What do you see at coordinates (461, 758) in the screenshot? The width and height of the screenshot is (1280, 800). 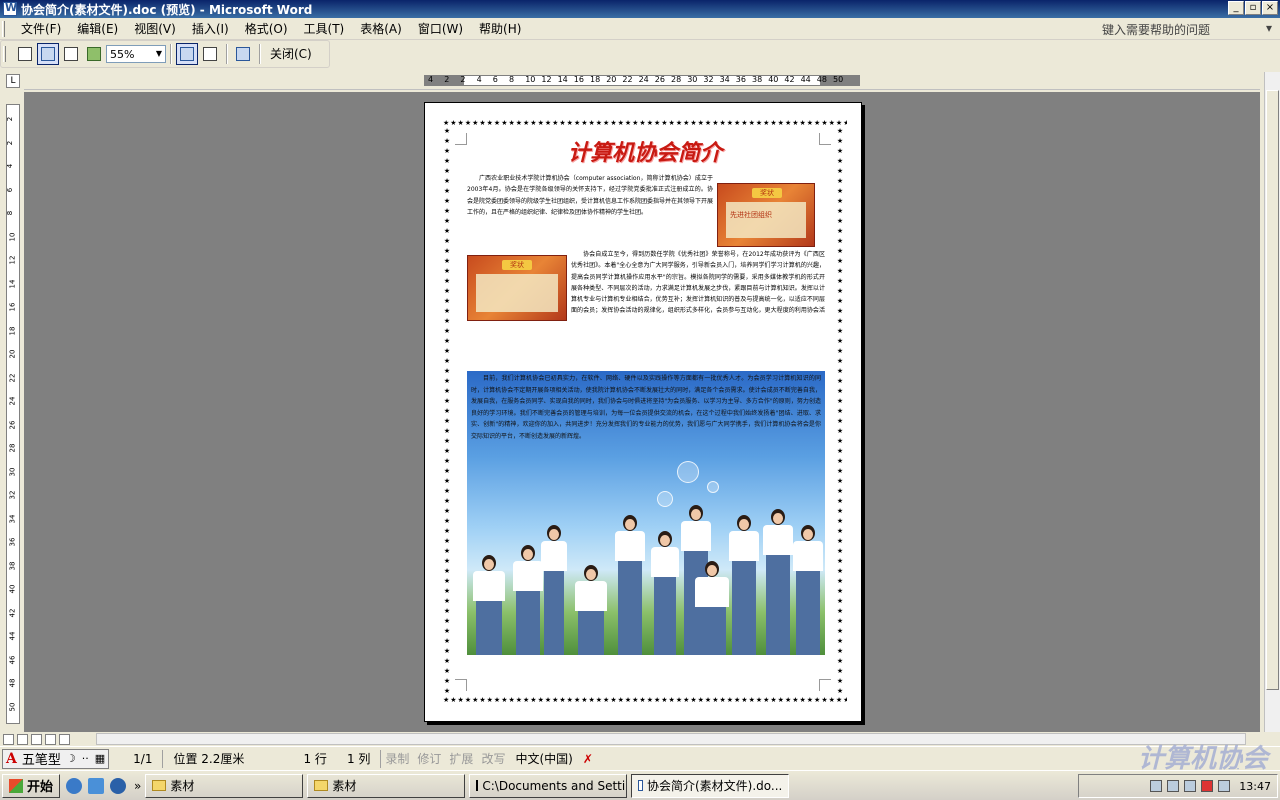 I see `status-extend: 扩展` at bounding box center [461, 758].